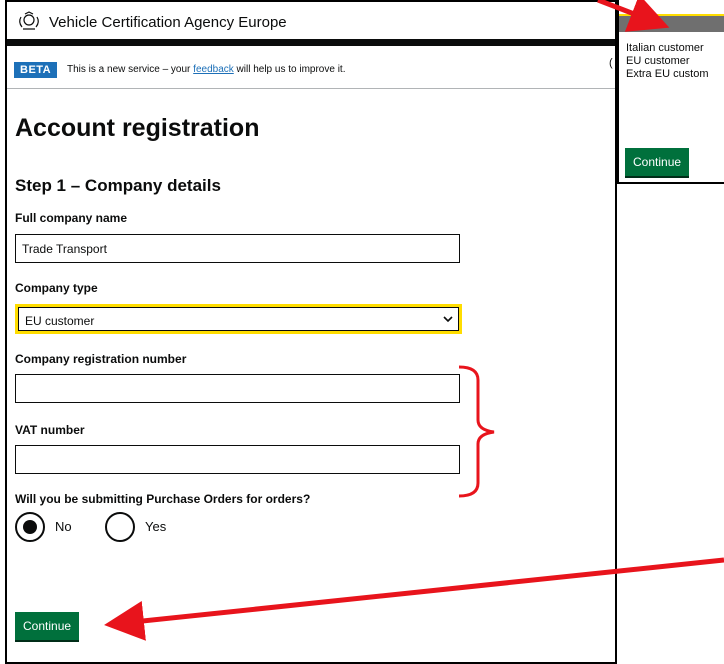  Describe the element at coordinates (671, 23) in the screenshot. I see `highlighted-option` at that location.